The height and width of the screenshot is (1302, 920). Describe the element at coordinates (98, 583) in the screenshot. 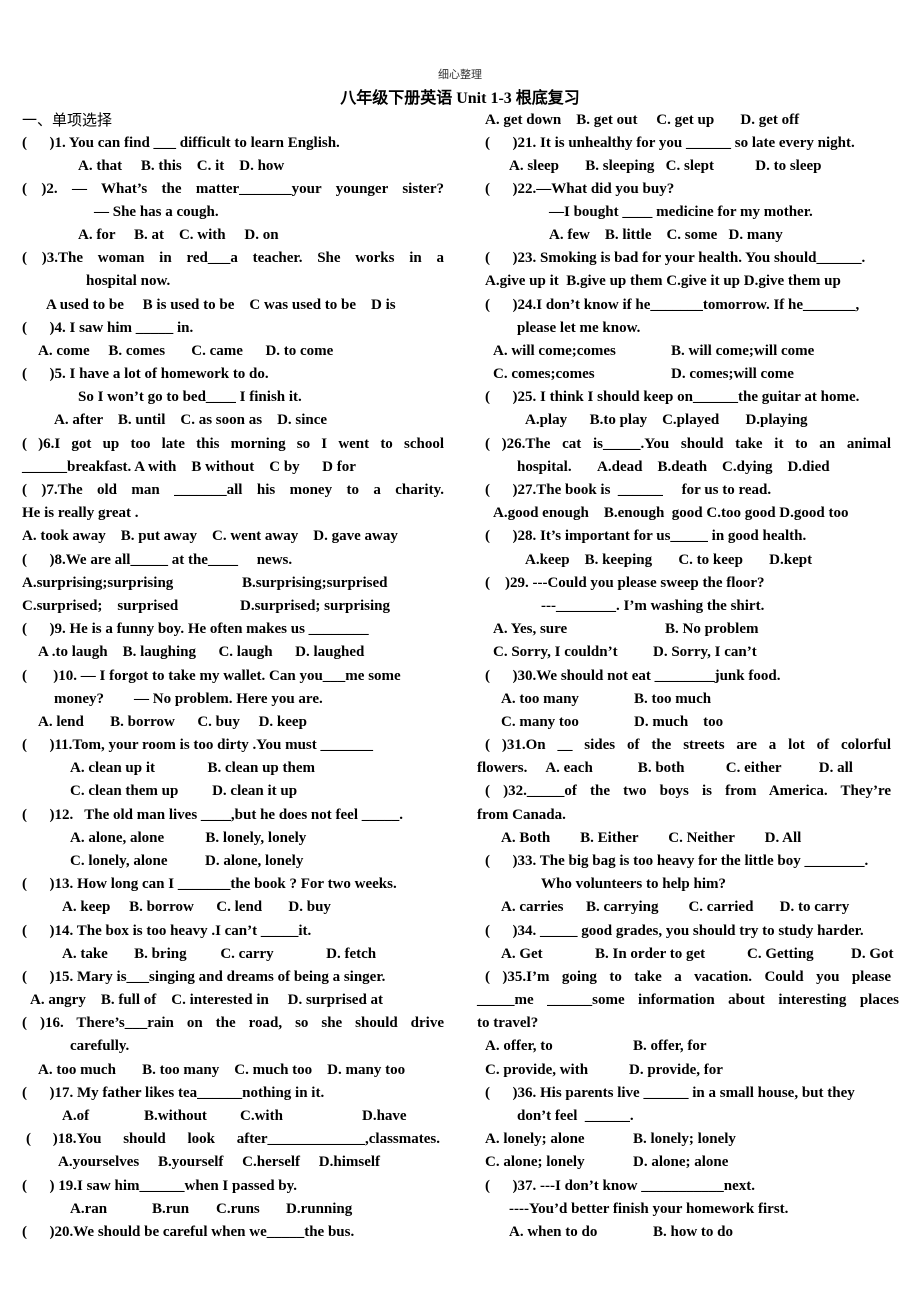

I see `question-line: A.surprising;surprising` at that location.